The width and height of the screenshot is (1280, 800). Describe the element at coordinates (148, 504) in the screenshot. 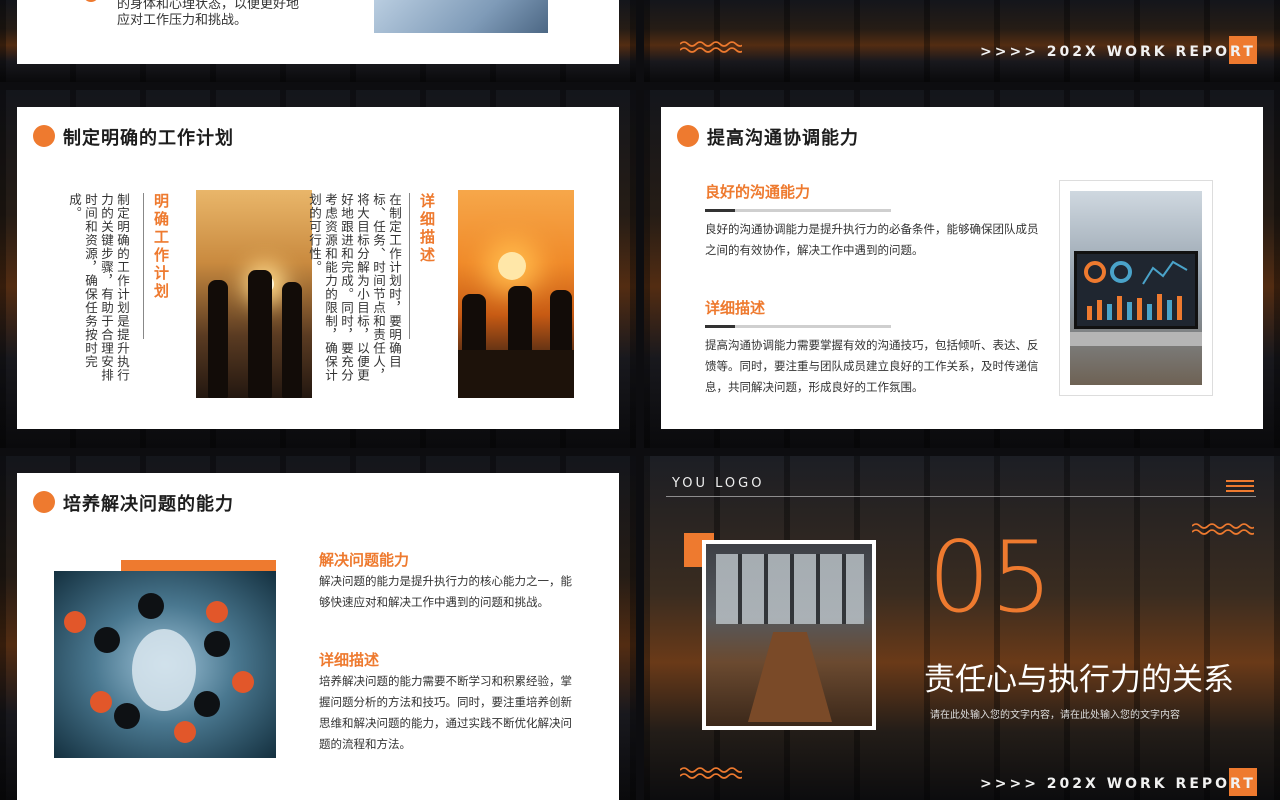

I see `slide-title: 培养解决问题的能力` at that location.